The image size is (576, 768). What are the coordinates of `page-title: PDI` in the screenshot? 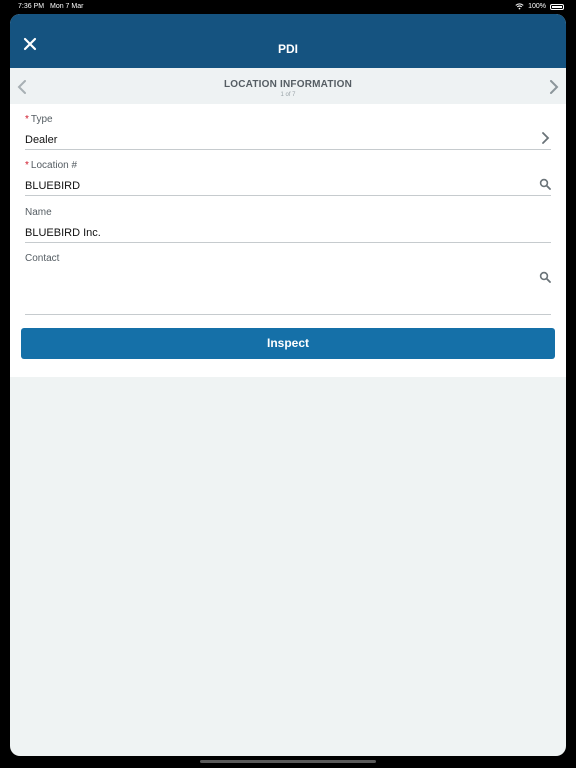 It's located at (287, 49).